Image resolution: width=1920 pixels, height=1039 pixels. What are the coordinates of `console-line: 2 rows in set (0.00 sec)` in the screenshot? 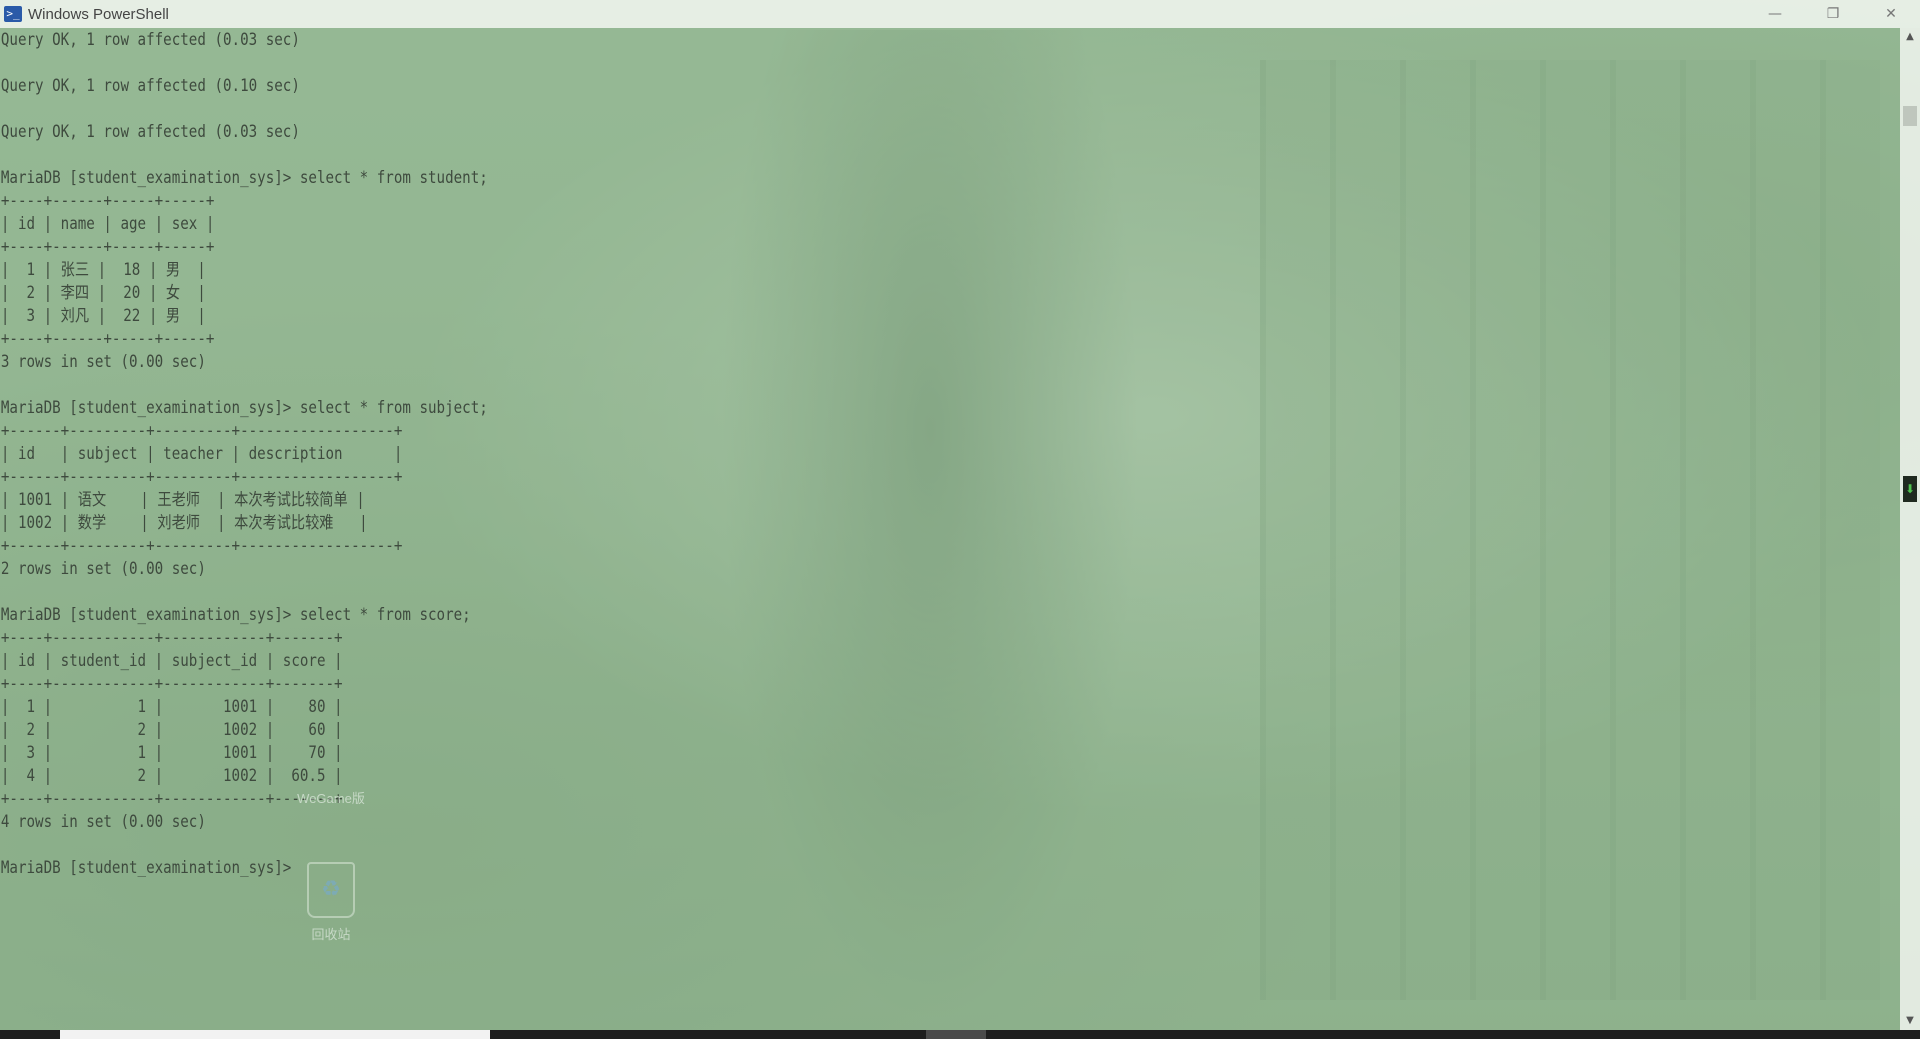 It's located at (103, 568).